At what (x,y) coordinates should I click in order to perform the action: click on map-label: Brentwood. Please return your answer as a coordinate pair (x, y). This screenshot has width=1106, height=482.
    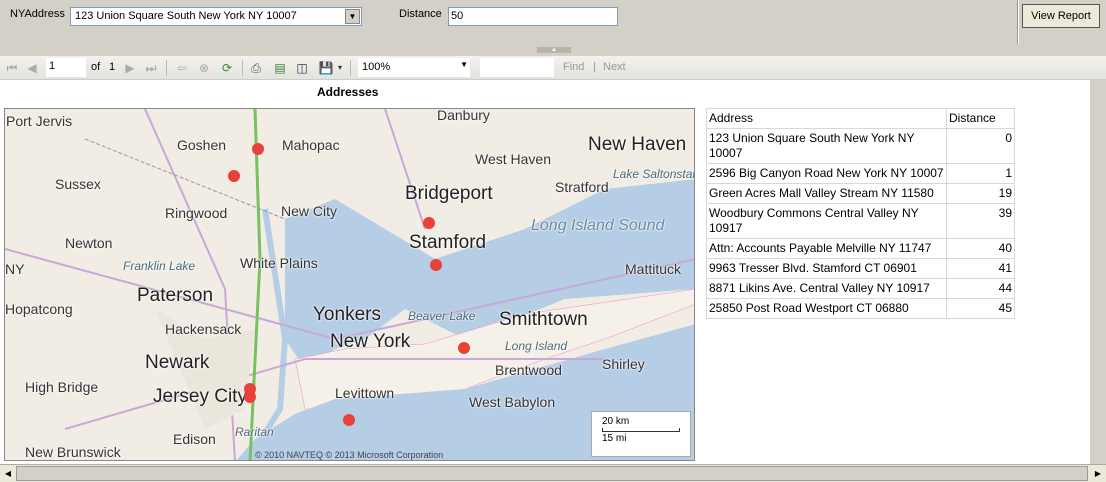
    Looking at the image, I should click on (528, 370).